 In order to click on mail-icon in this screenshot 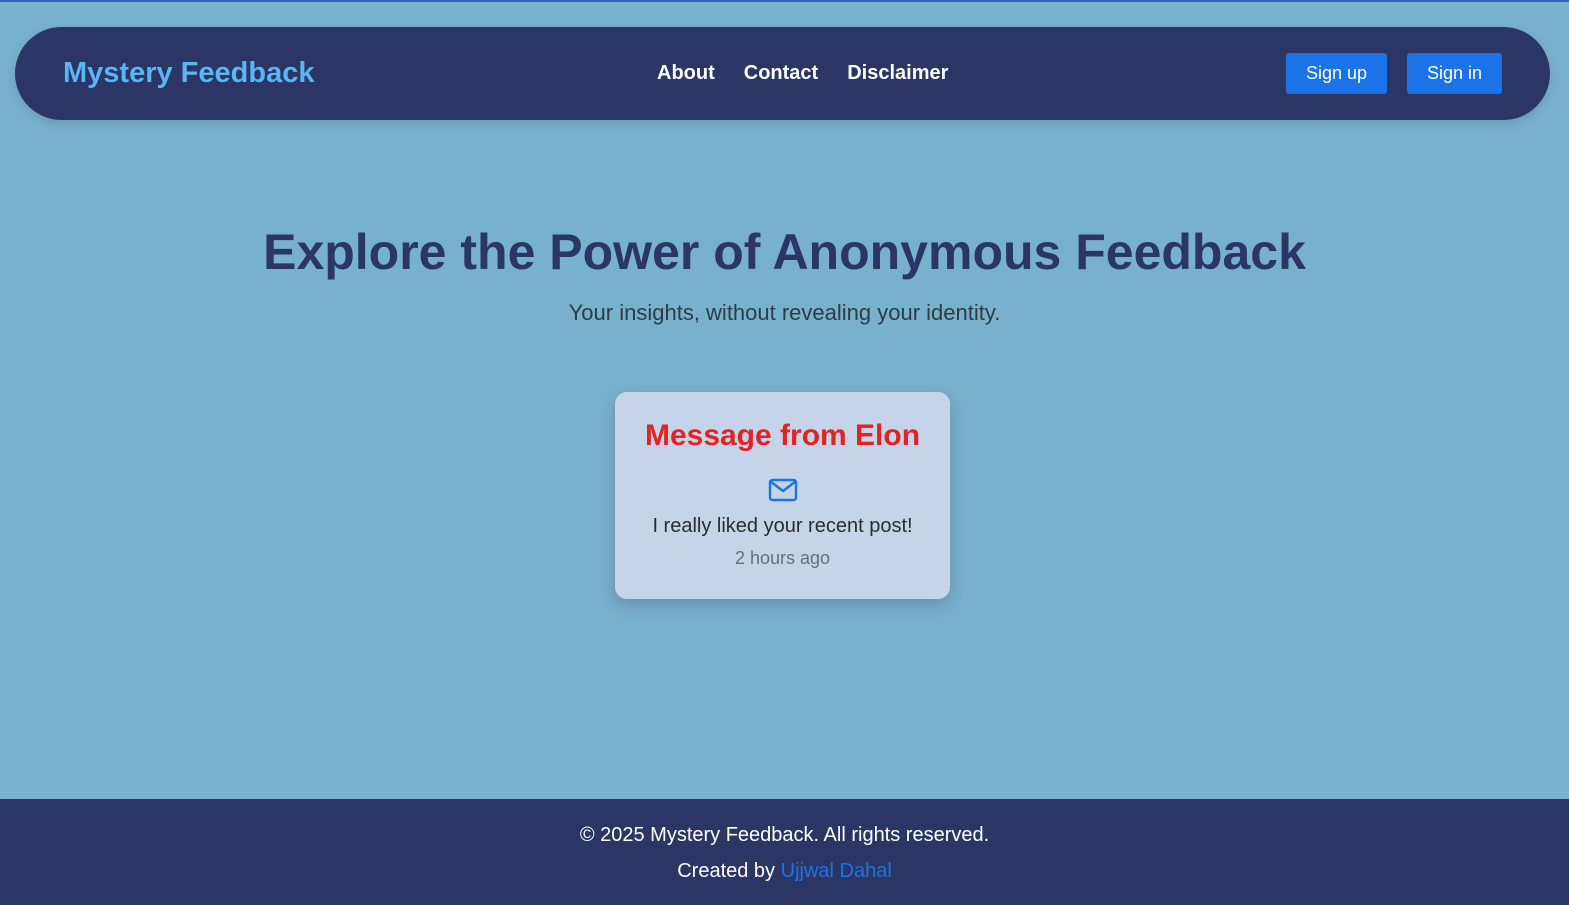, I will do `click(783, 490)`.